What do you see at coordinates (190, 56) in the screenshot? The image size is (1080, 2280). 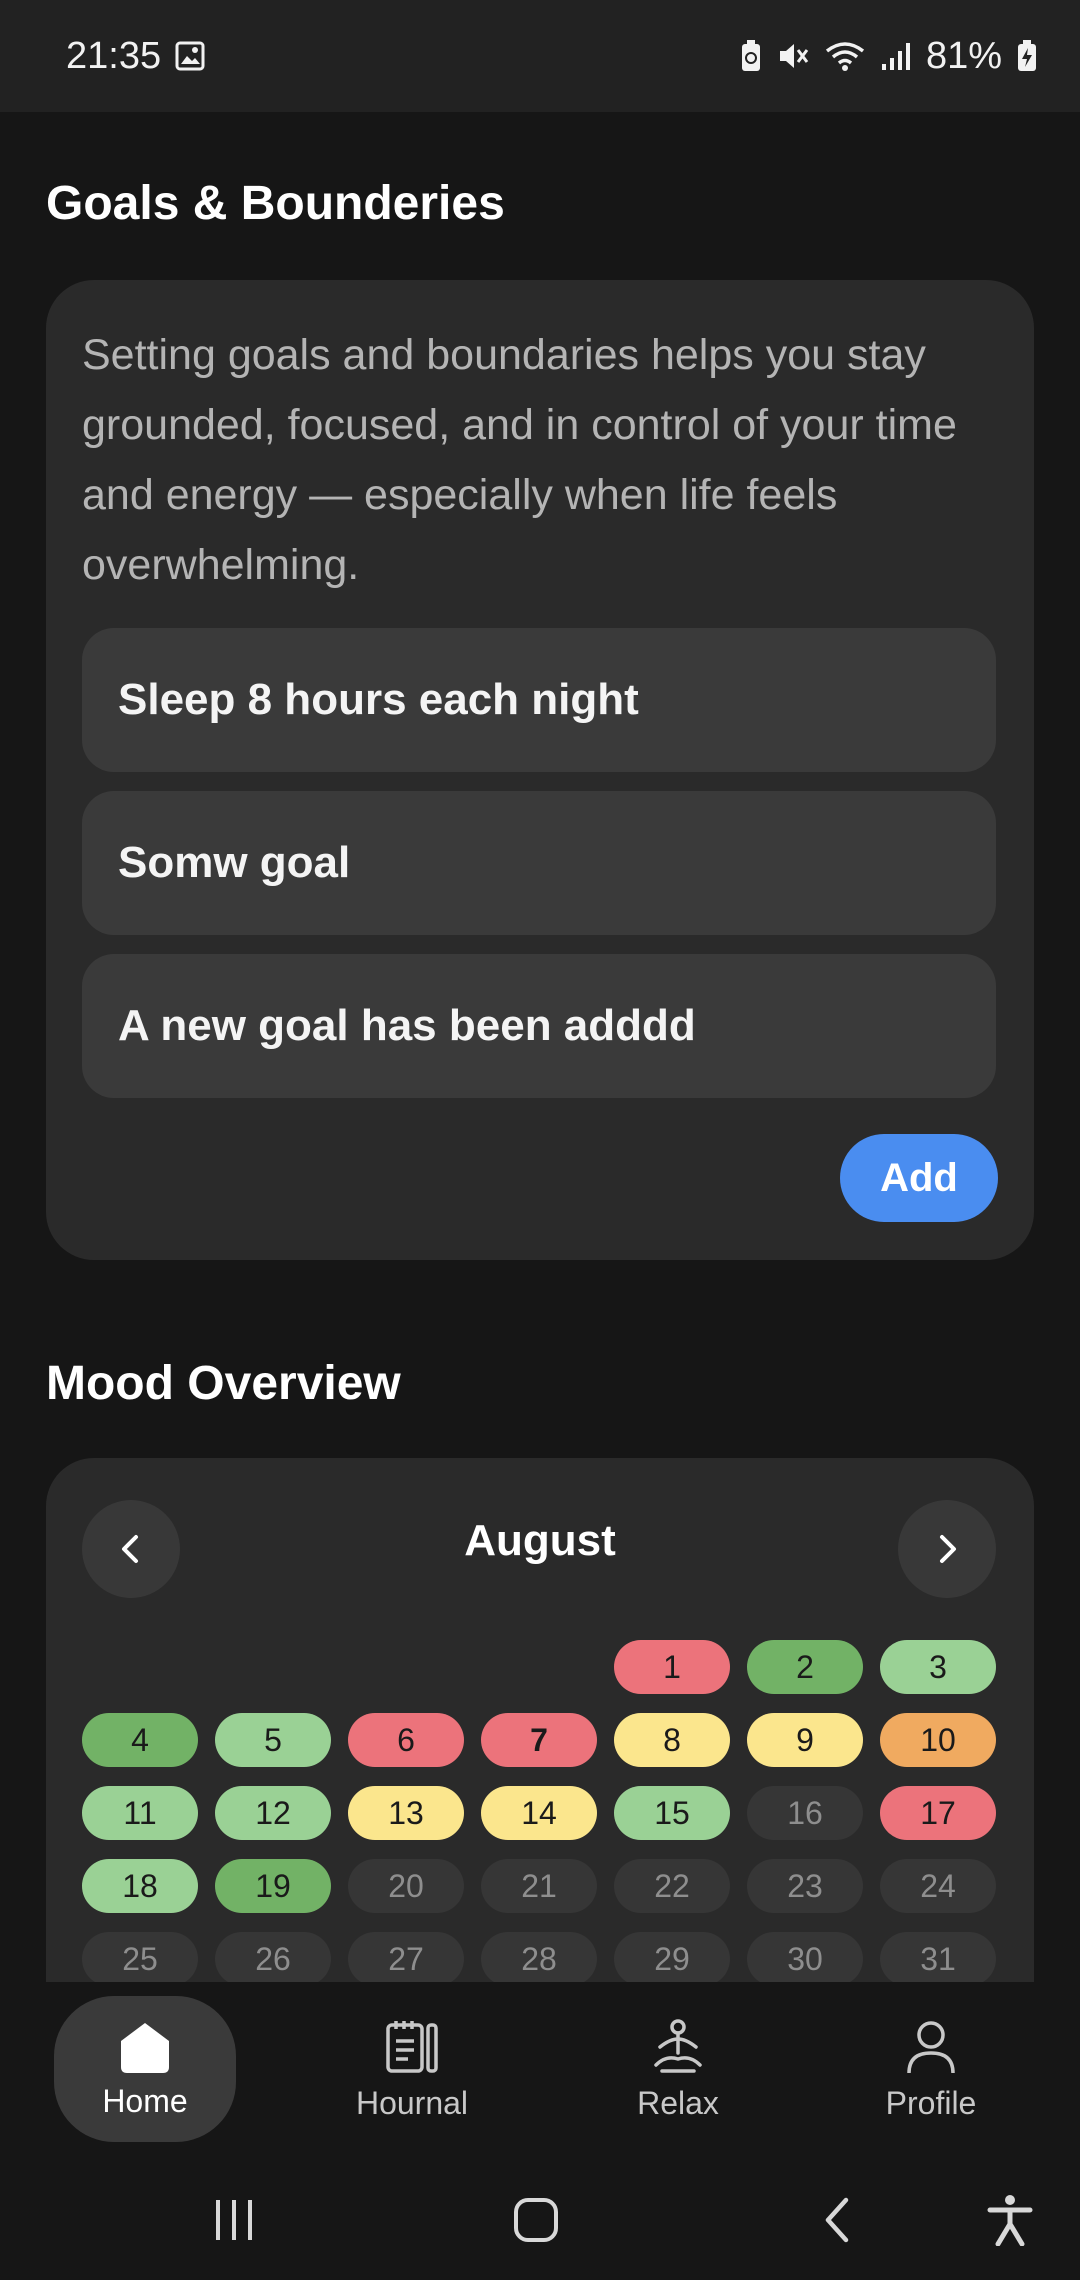 I see `image-icon` at bounding box center [190, 56].